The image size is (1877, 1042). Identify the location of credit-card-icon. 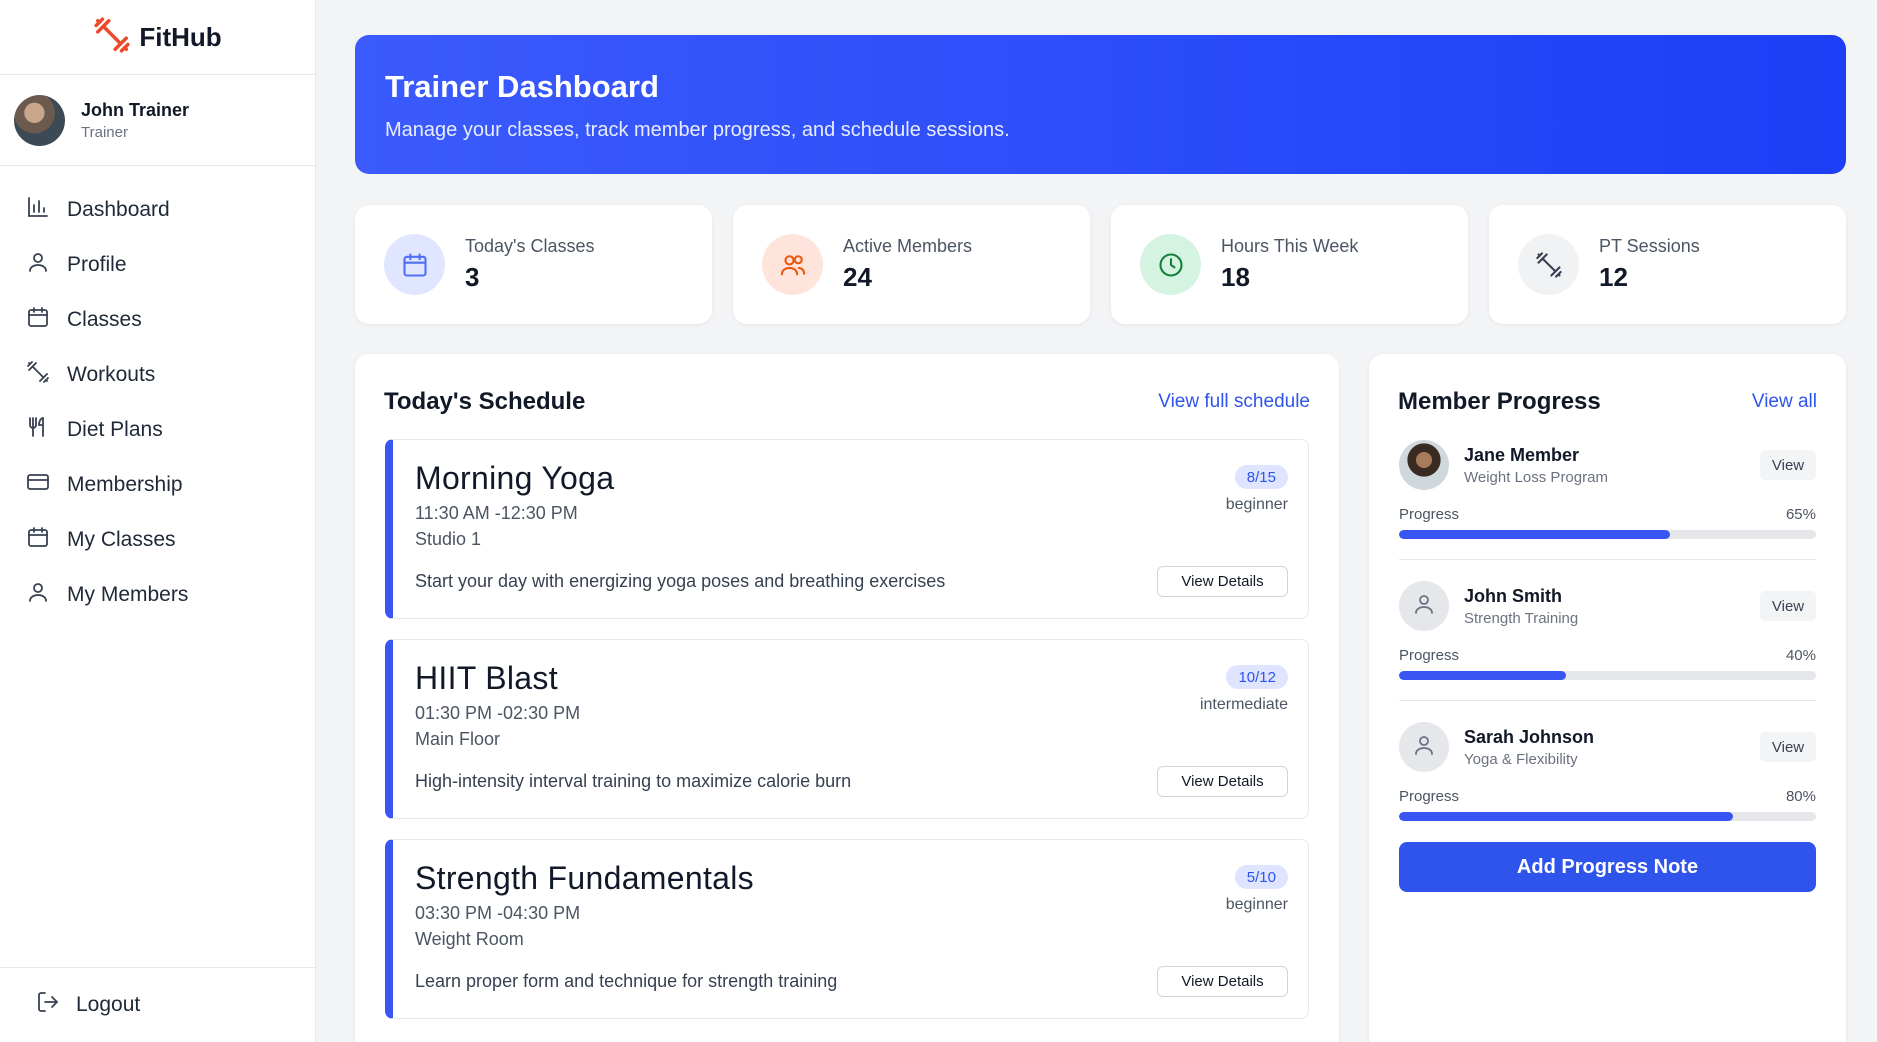
(38, 485).